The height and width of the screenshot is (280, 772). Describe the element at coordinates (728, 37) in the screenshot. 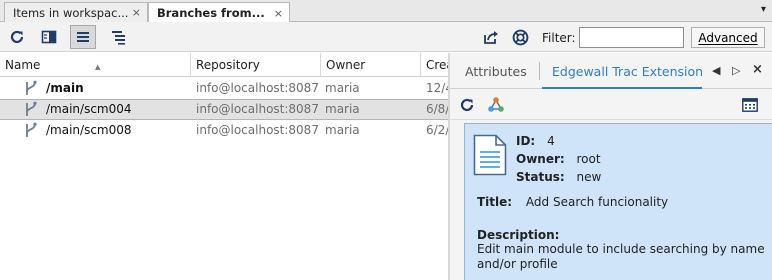

I see `advanced-button: Advanced` at that location.